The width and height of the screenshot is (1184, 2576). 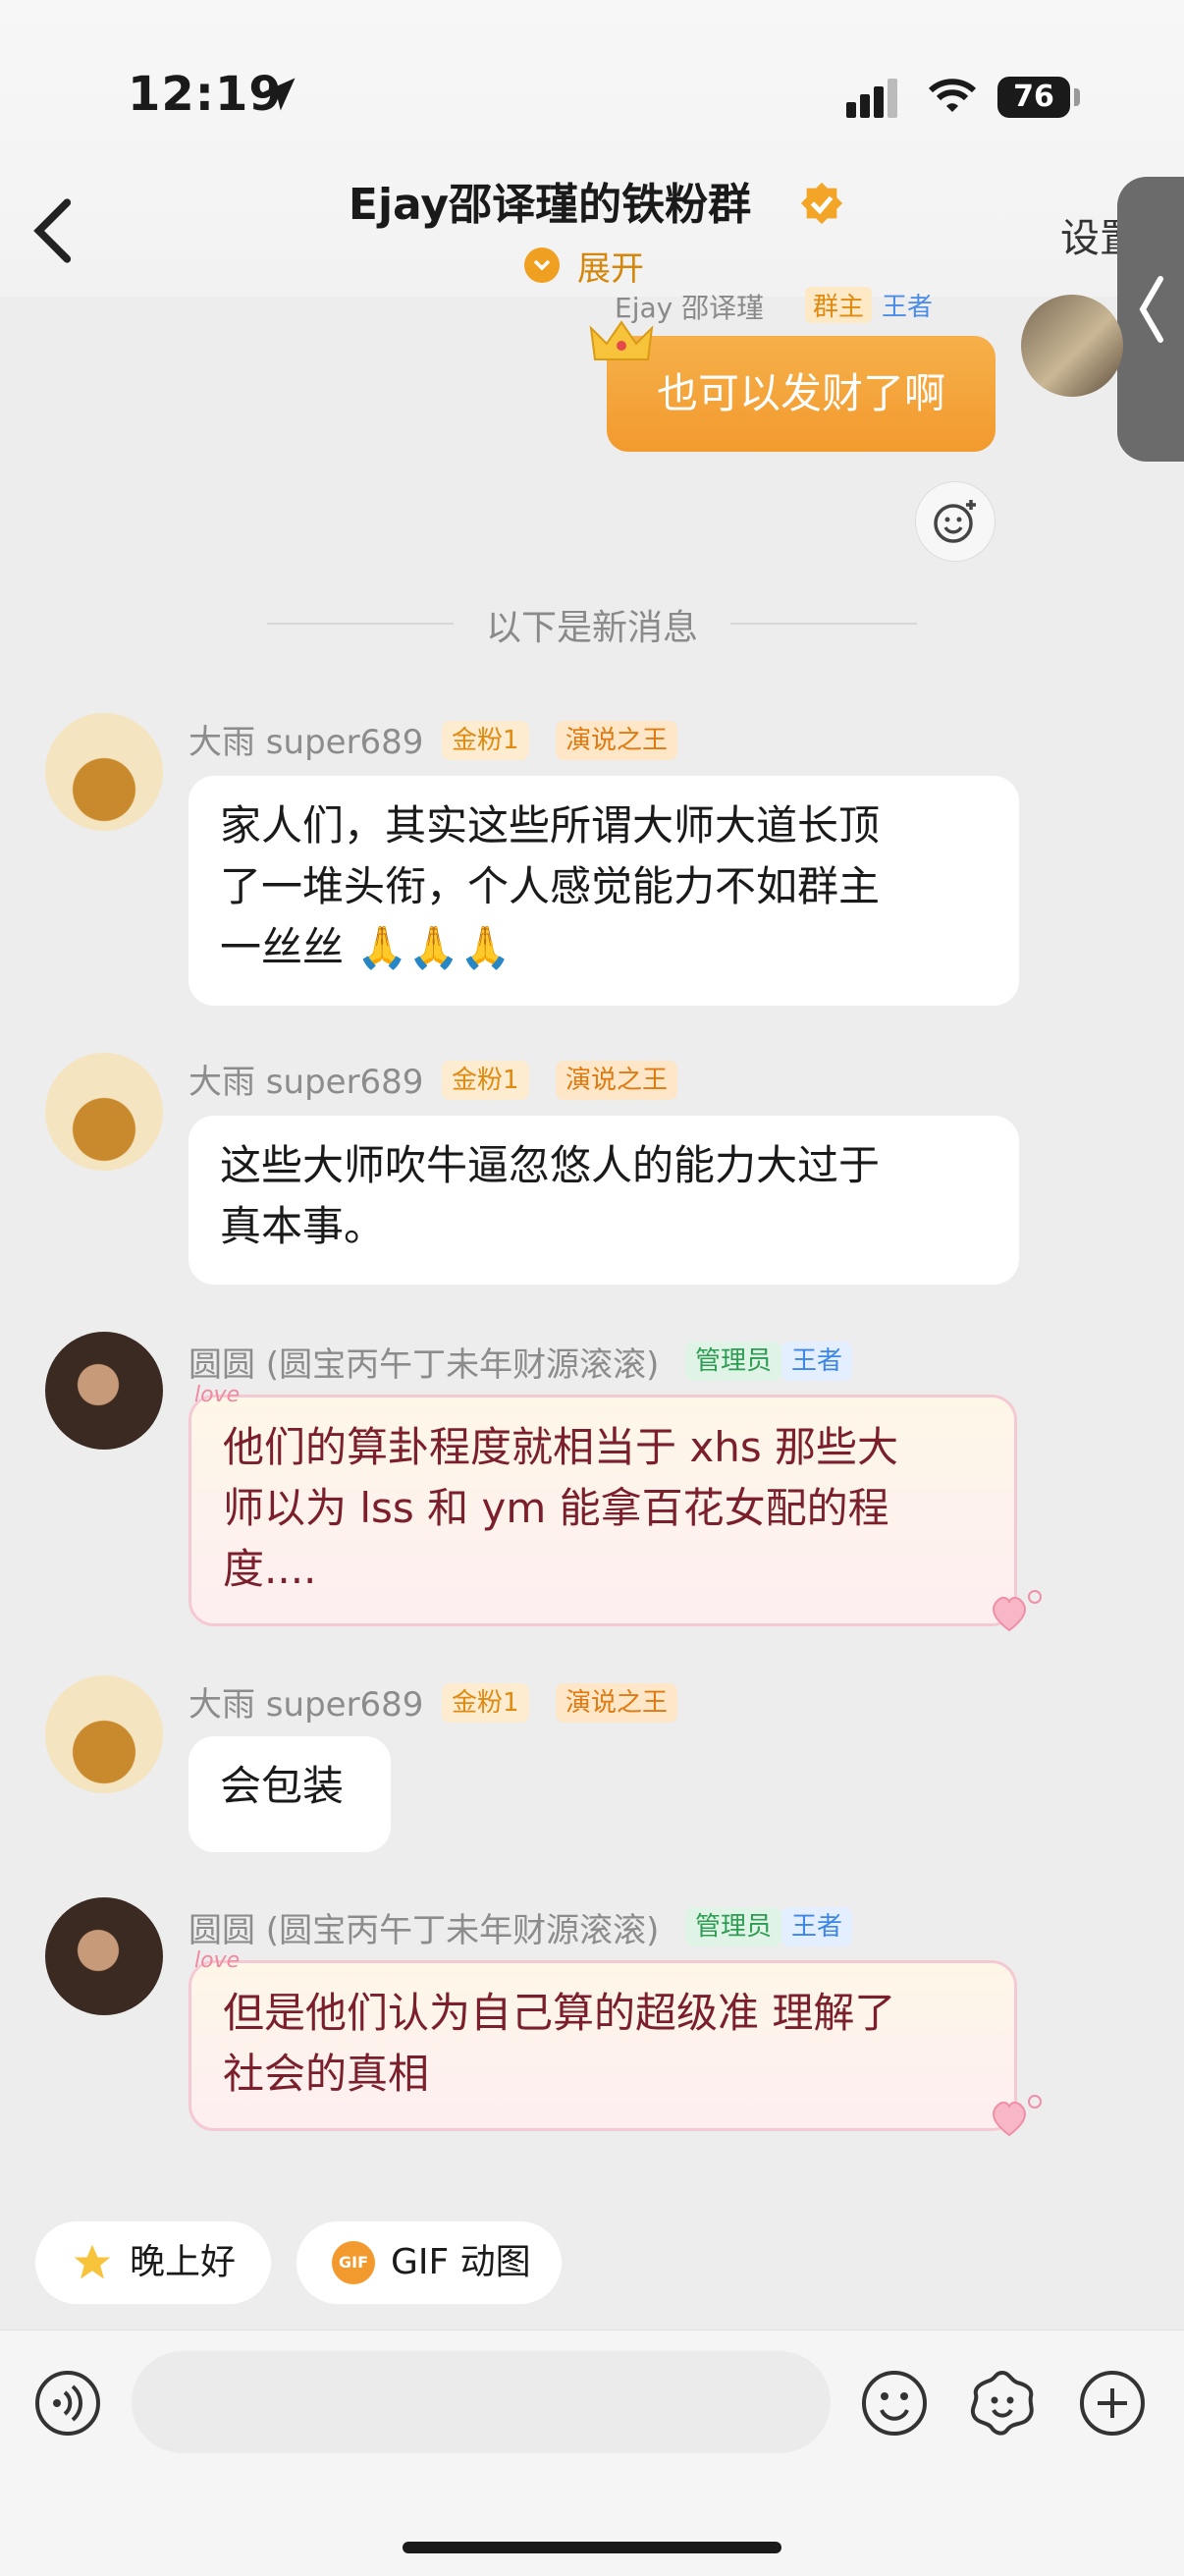 I want to click on add-reaction-button, so click(x=955, y=521).